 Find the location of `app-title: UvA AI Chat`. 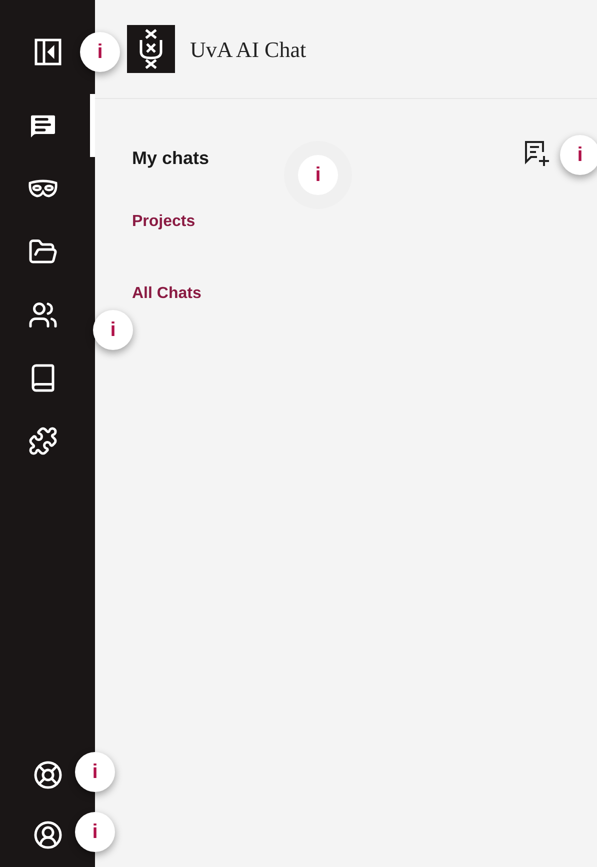

app-title: UvA AI Chat is located at coordinates (248, 50).